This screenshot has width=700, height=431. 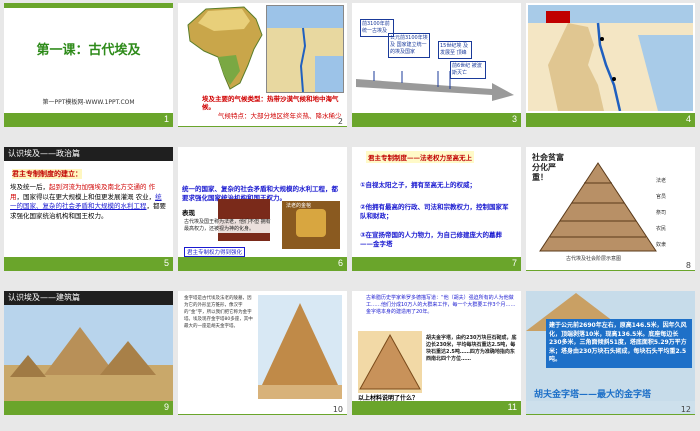 What do you see at coordinates (29, 187) in the screenshot?
I see `body-text-1: 埃及统一后，` at bounding box center [29, 187].